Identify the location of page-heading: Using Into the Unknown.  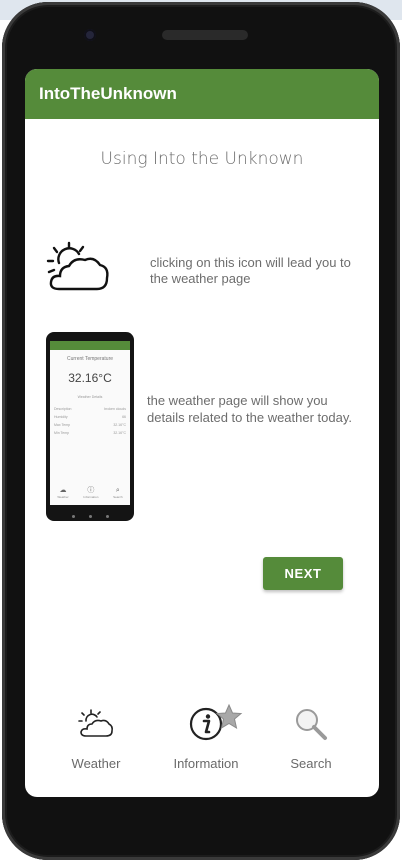
(202, 159).